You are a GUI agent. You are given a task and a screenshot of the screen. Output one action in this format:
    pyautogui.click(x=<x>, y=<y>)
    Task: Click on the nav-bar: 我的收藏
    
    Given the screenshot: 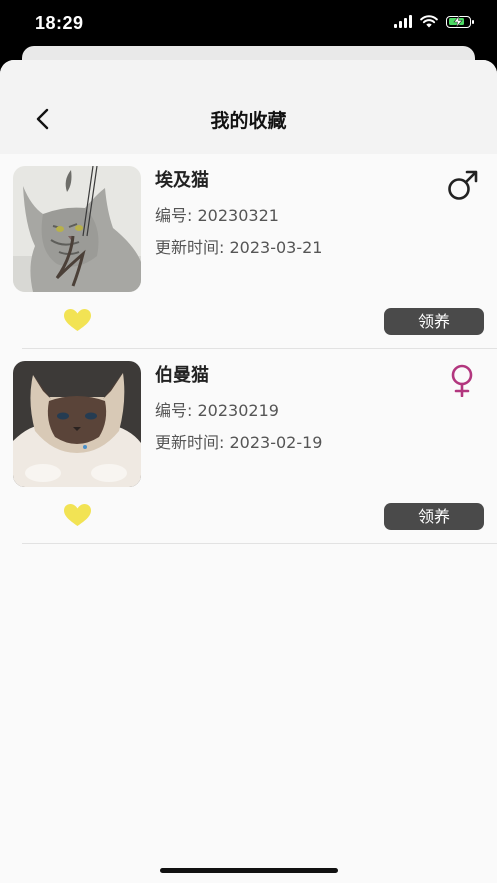 What is the action you would take?
    pyautogui.click(x=248, y=107)
    